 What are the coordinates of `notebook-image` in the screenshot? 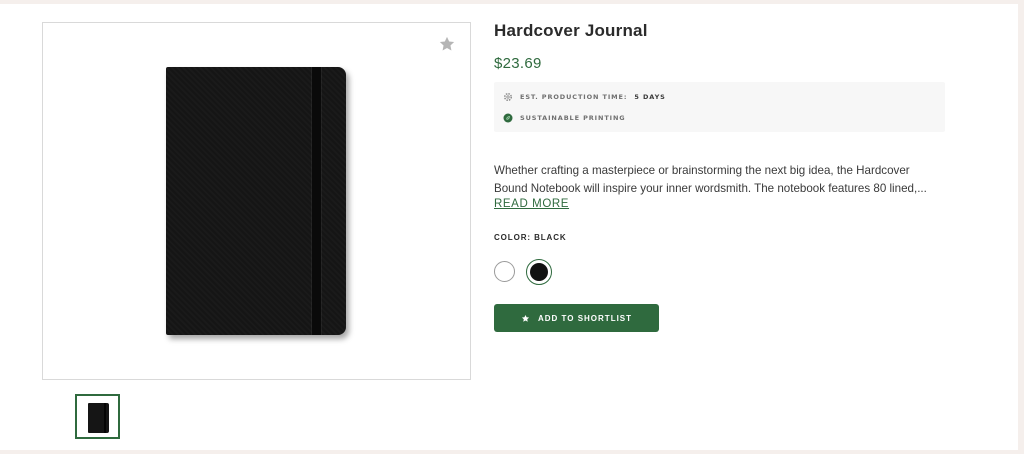 It's located at (256, 201).